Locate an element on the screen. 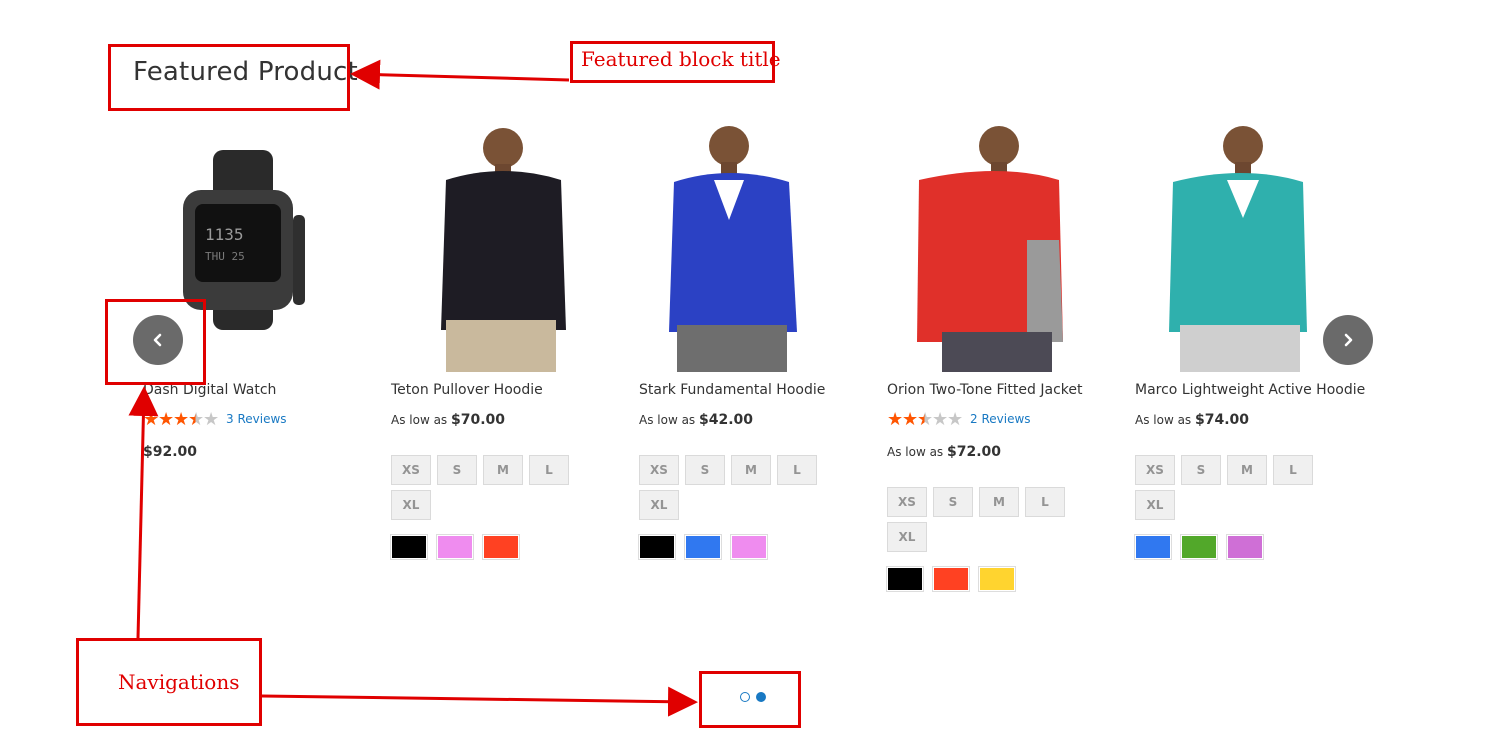 The height and width of the screenshot is (751, 1498). chevron-right-icon is located at coordinates (1348, 340).